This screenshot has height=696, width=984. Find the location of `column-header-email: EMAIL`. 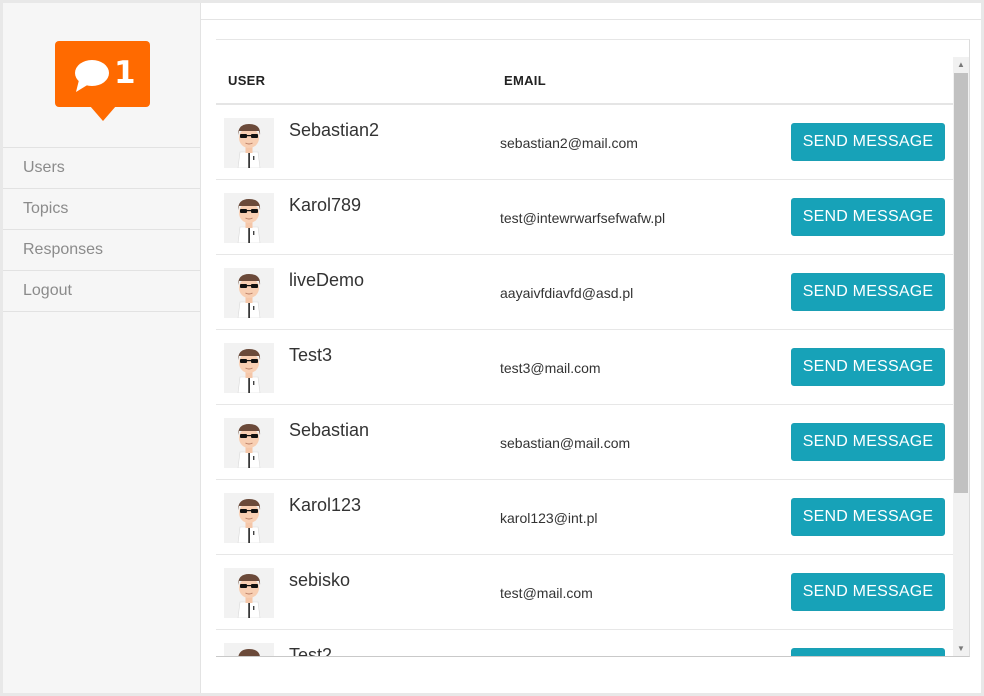

column-header-email: EMAIL is located at coordinates (525, 80).